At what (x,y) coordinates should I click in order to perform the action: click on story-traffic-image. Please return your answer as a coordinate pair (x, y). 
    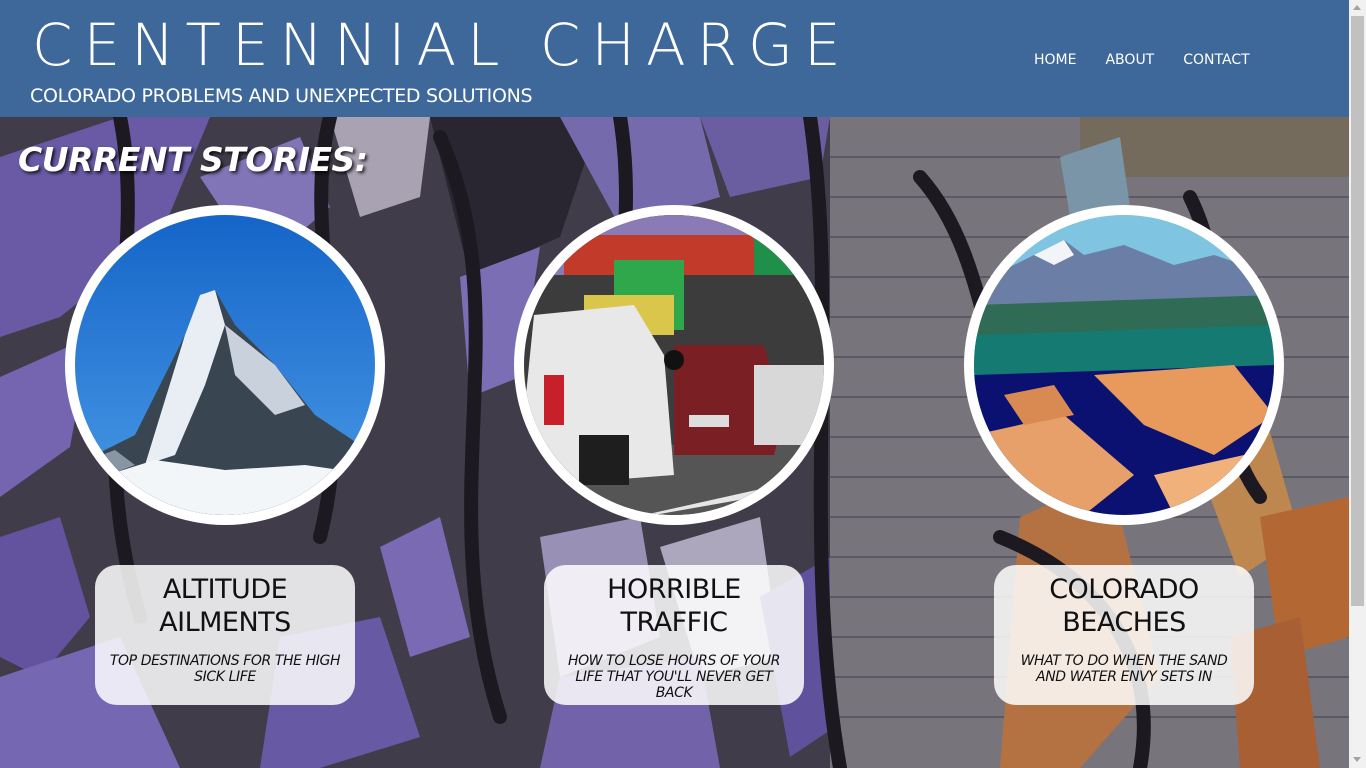
    Looking at the image, I should click on (674, 365).